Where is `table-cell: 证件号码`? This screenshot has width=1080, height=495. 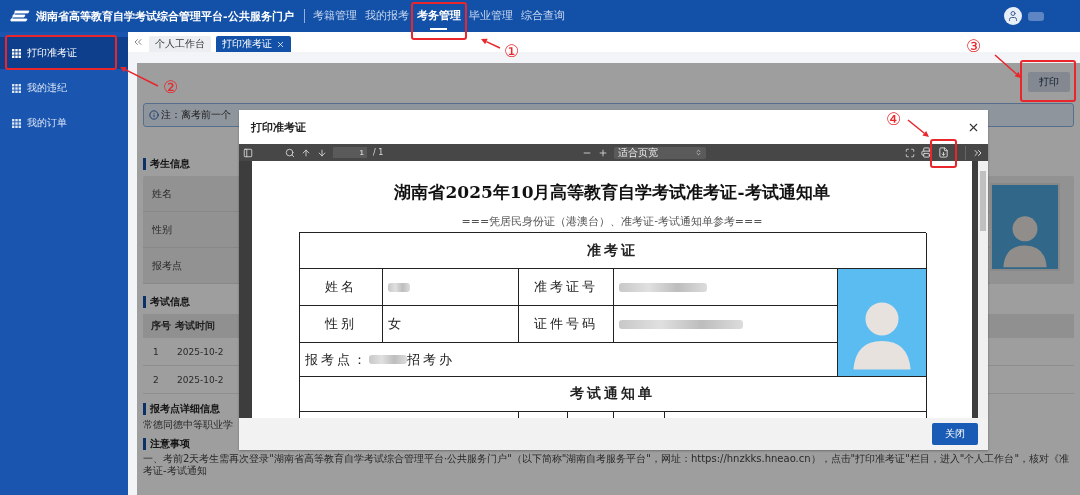
table-cell: 证件号码 is located at coordinates (566, 324).